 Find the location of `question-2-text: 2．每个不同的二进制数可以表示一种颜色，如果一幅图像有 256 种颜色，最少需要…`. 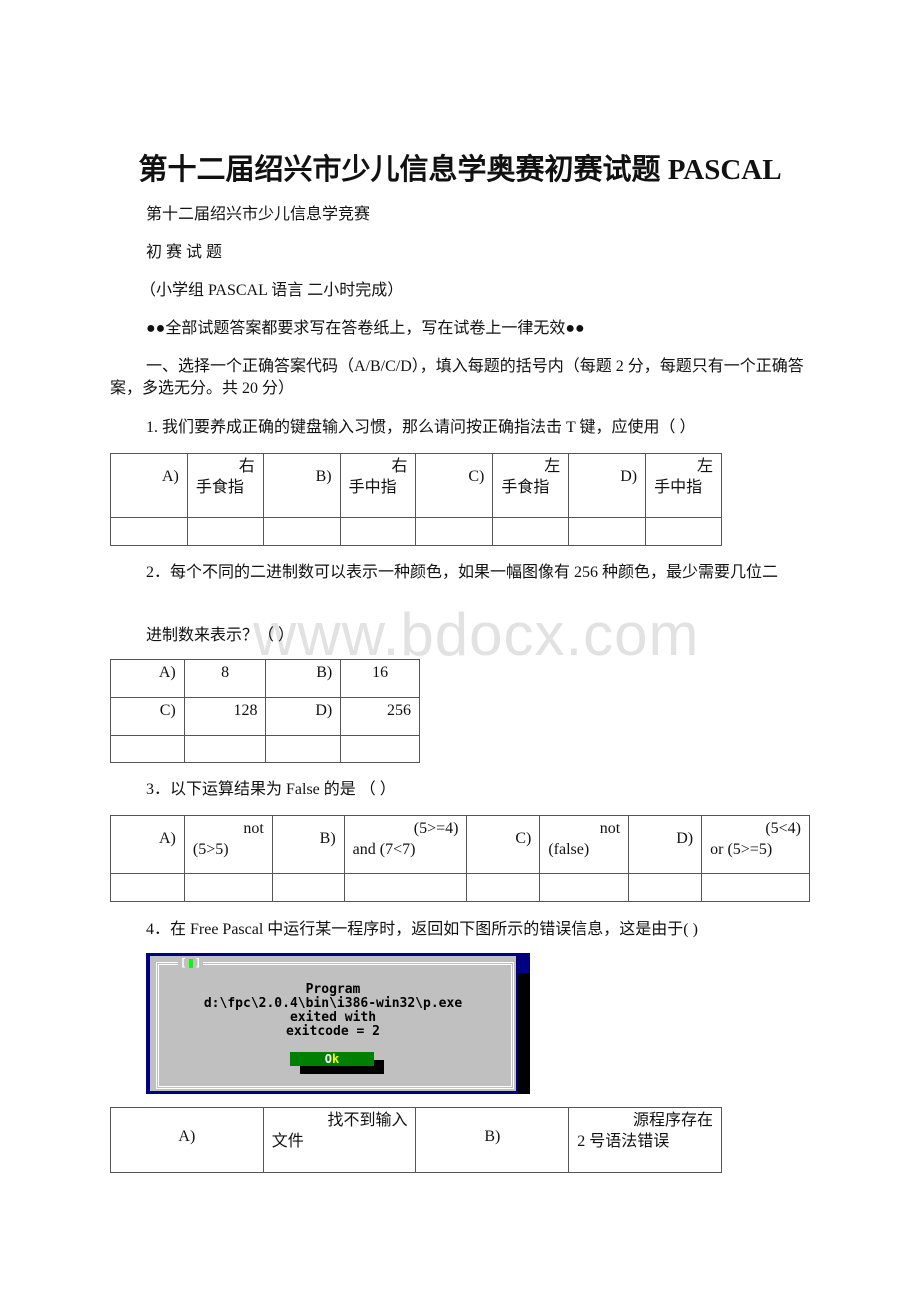

question-2-text: 2．每个不同的二进制数可以表示一种颜色，如果一幅图像有 256 种颜色，最少需要… is located at coordinates (462, 572).